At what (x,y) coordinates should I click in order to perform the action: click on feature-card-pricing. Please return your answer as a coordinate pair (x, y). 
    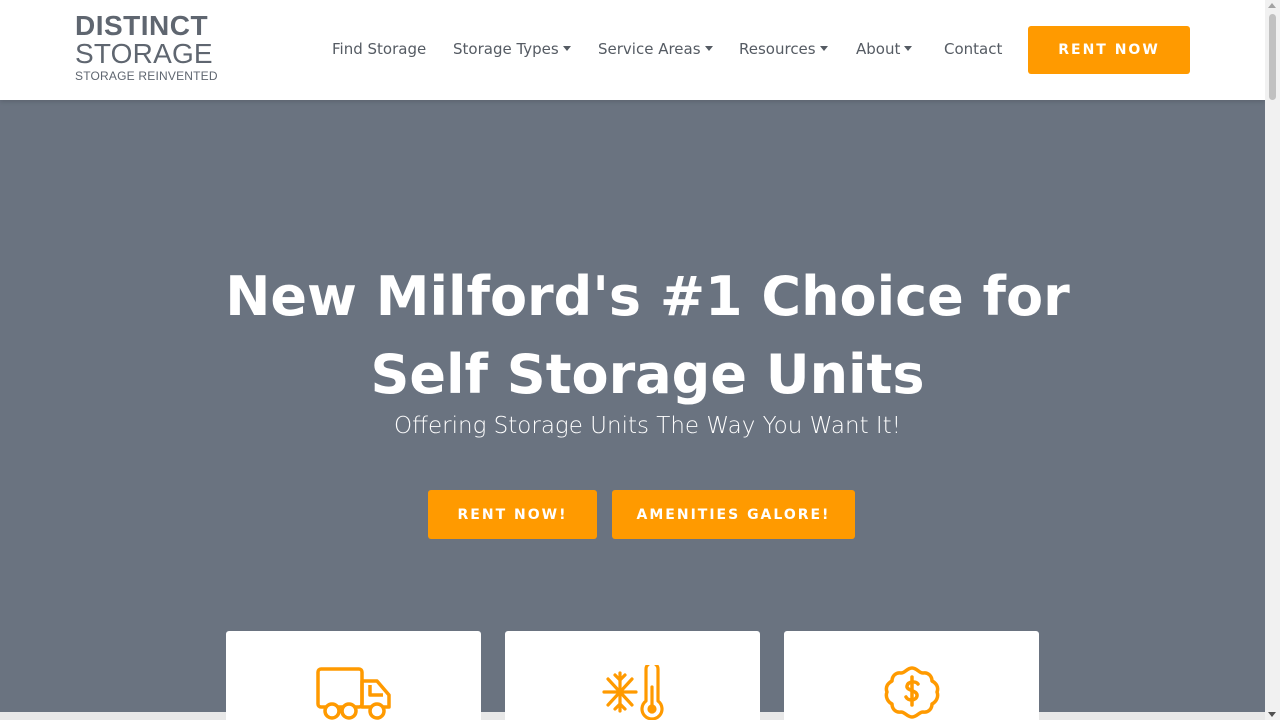
    Looking at the image, I should click on (911, 675).